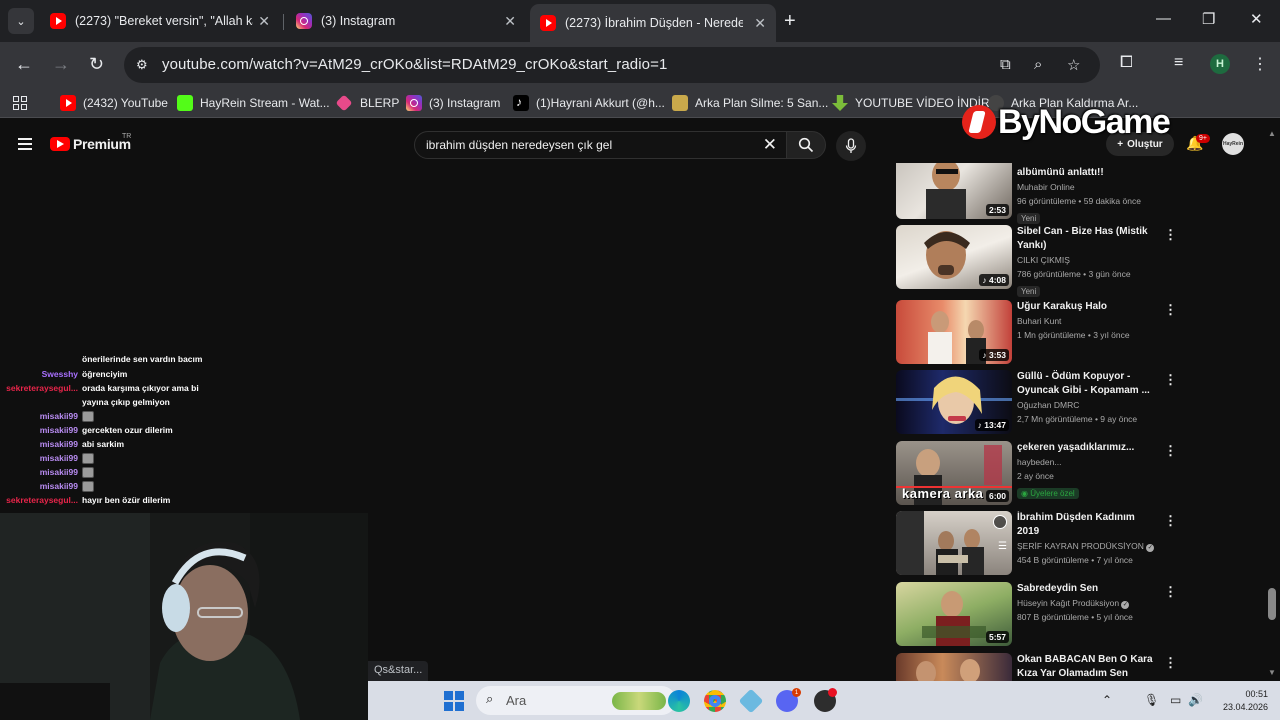 This screenshot has height=720, width=1280. Describe the element at coordinates (1256, 19) in the screenshot. I see `window-close-button: ✕` at that location.